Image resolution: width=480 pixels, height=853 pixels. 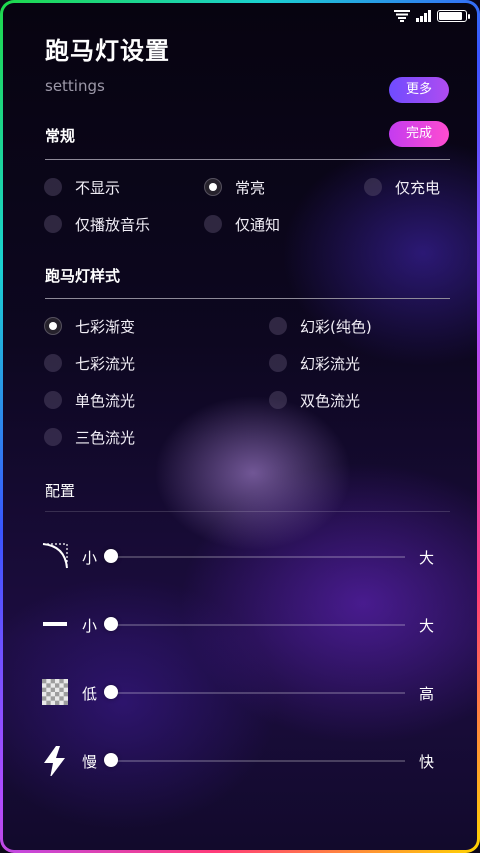 I want to click on slider-speed: 慢 快, so click(x=241, y=761).